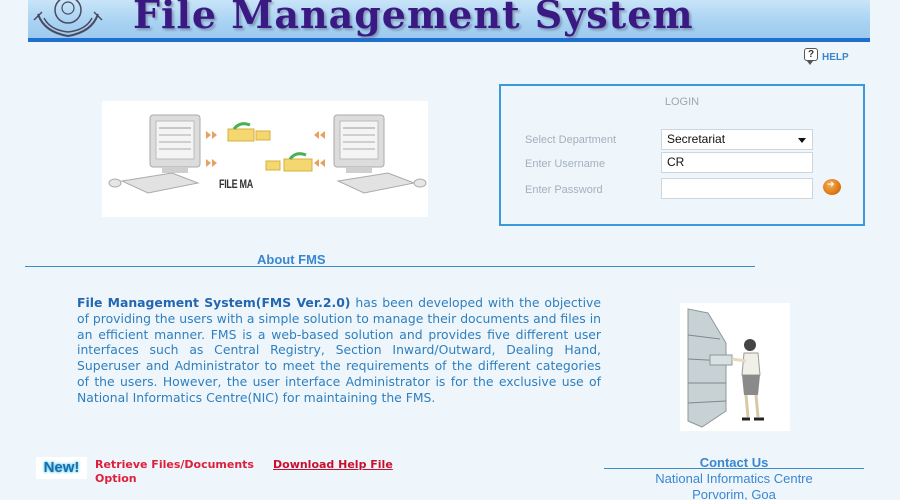 The height and width of the screenshot is (500, 900). I want to click on government-emblem-icon, so click(68, 19).